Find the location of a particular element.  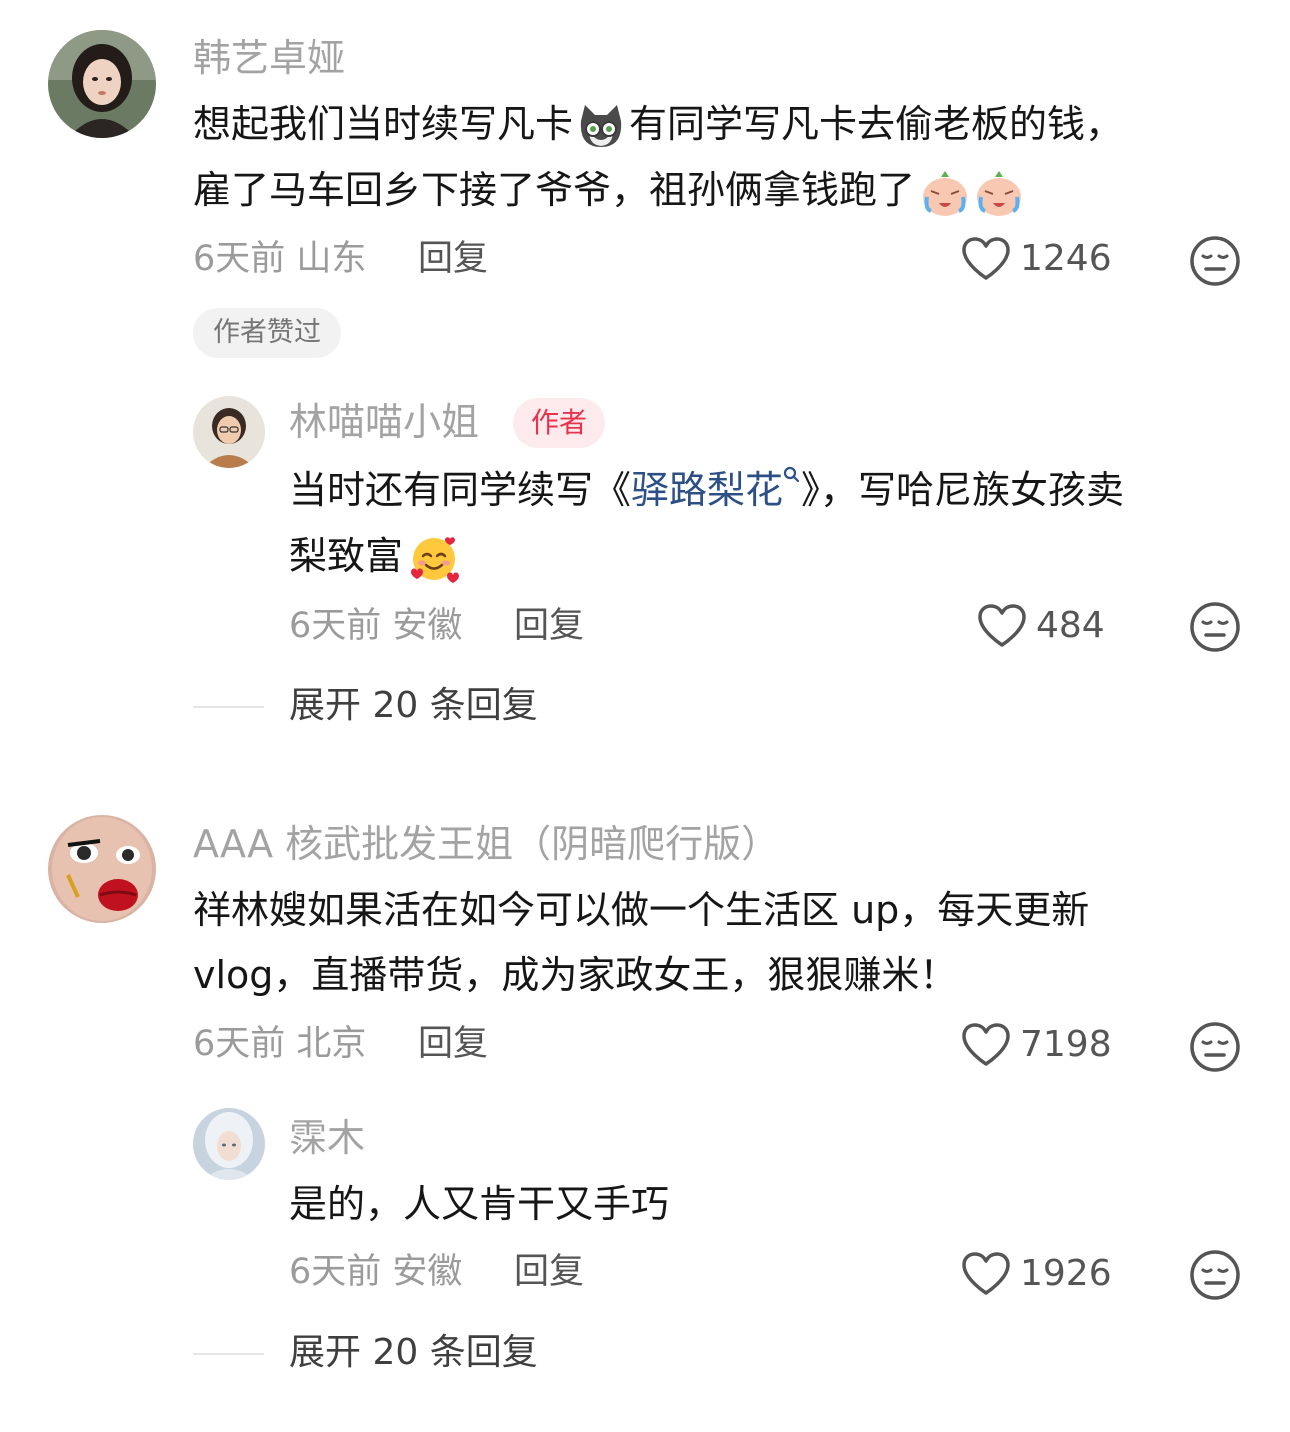

like-count: 484 is located at coordinates (1070, 625).